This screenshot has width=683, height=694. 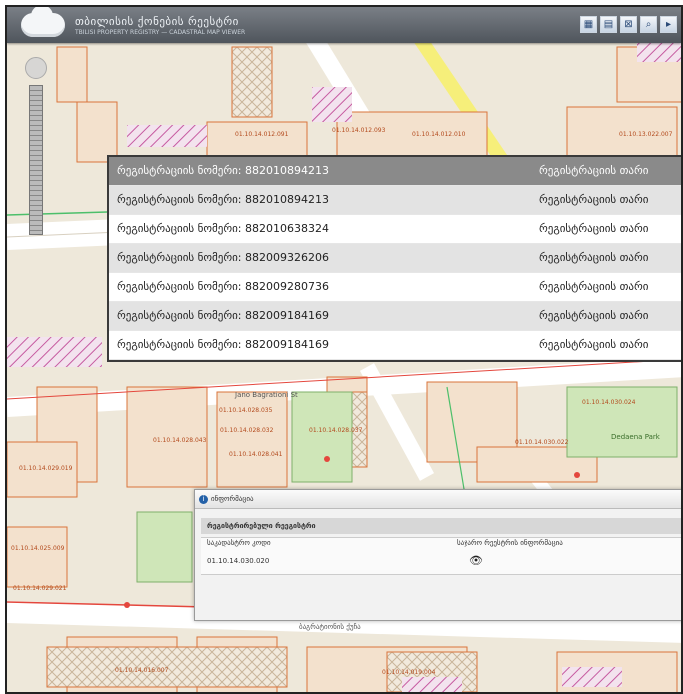 I want to click on extent-icon: ⊠, so click(x=628, y=24).